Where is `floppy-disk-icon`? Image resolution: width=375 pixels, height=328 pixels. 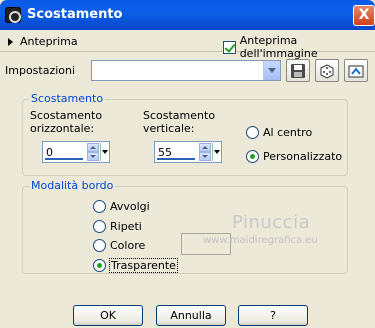 floppy-disk-icon is located at coordinates (298, 71).